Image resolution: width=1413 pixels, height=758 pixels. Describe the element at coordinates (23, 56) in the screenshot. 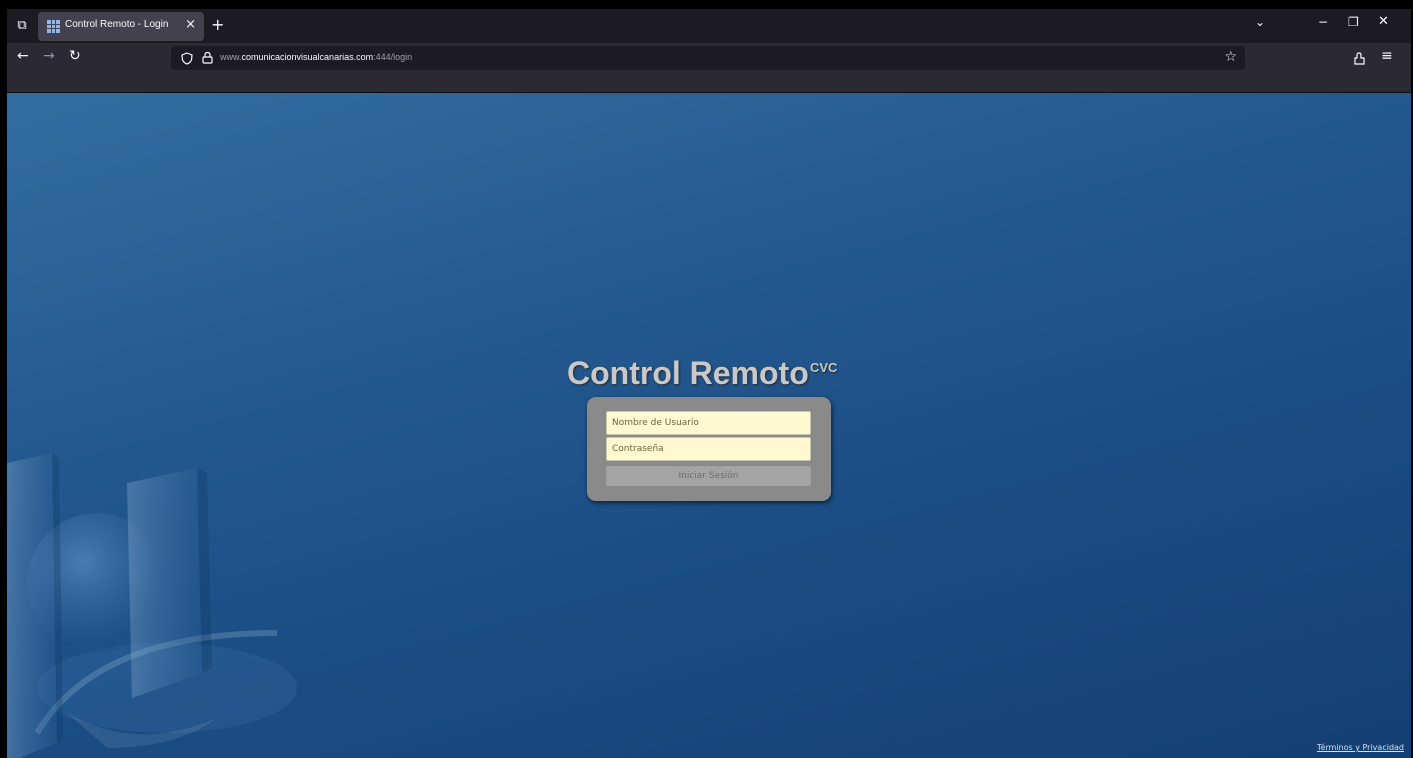

I see `back-button: ←` at that location.